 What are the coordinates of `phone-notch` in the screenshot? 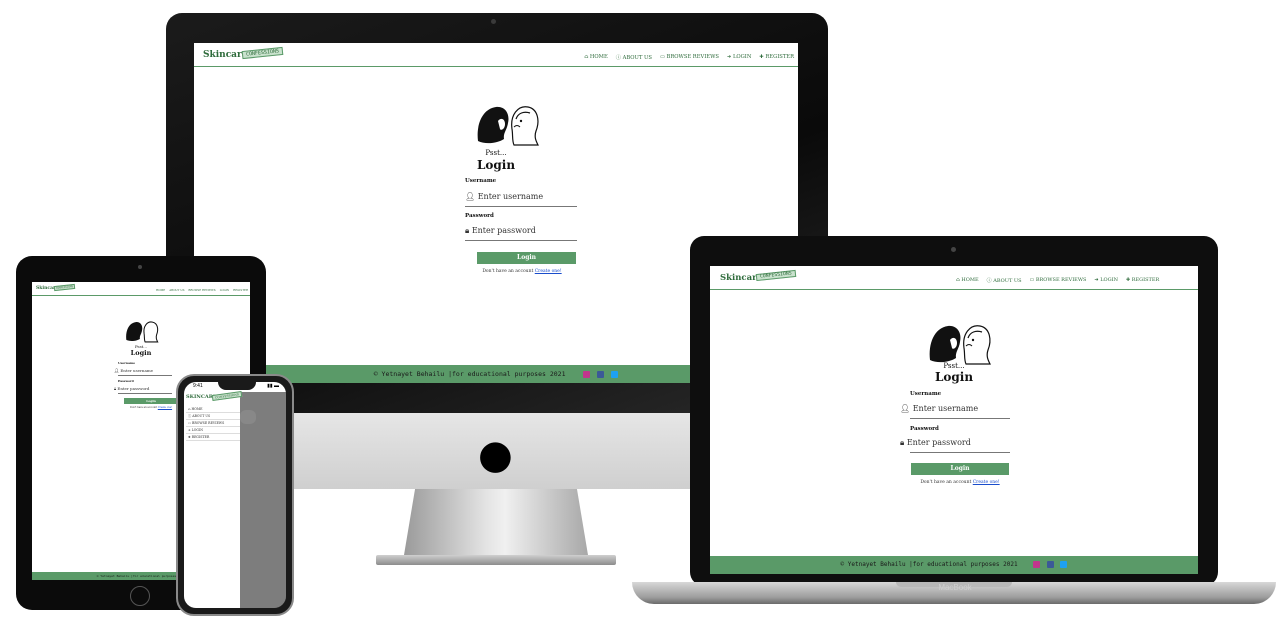 It's located at (237, 386).